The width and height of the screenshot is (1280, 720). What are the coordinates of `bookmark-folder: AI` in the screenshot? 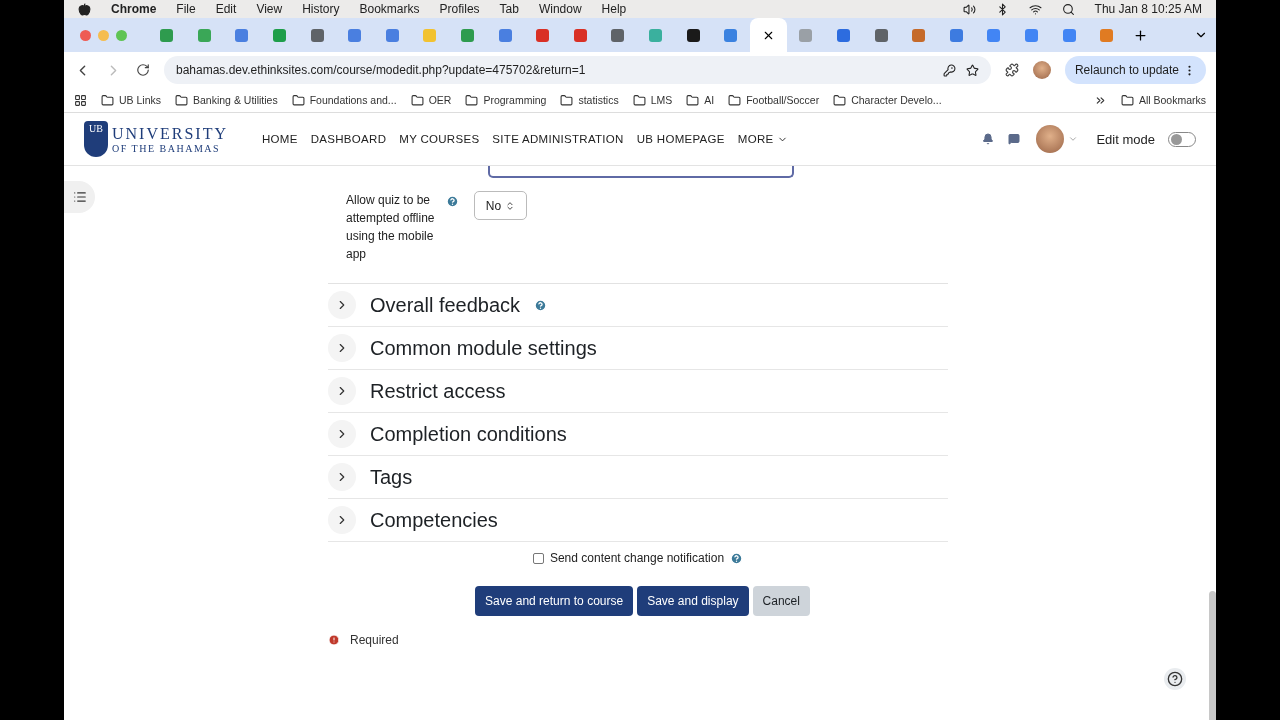 It's located at (700, 100).